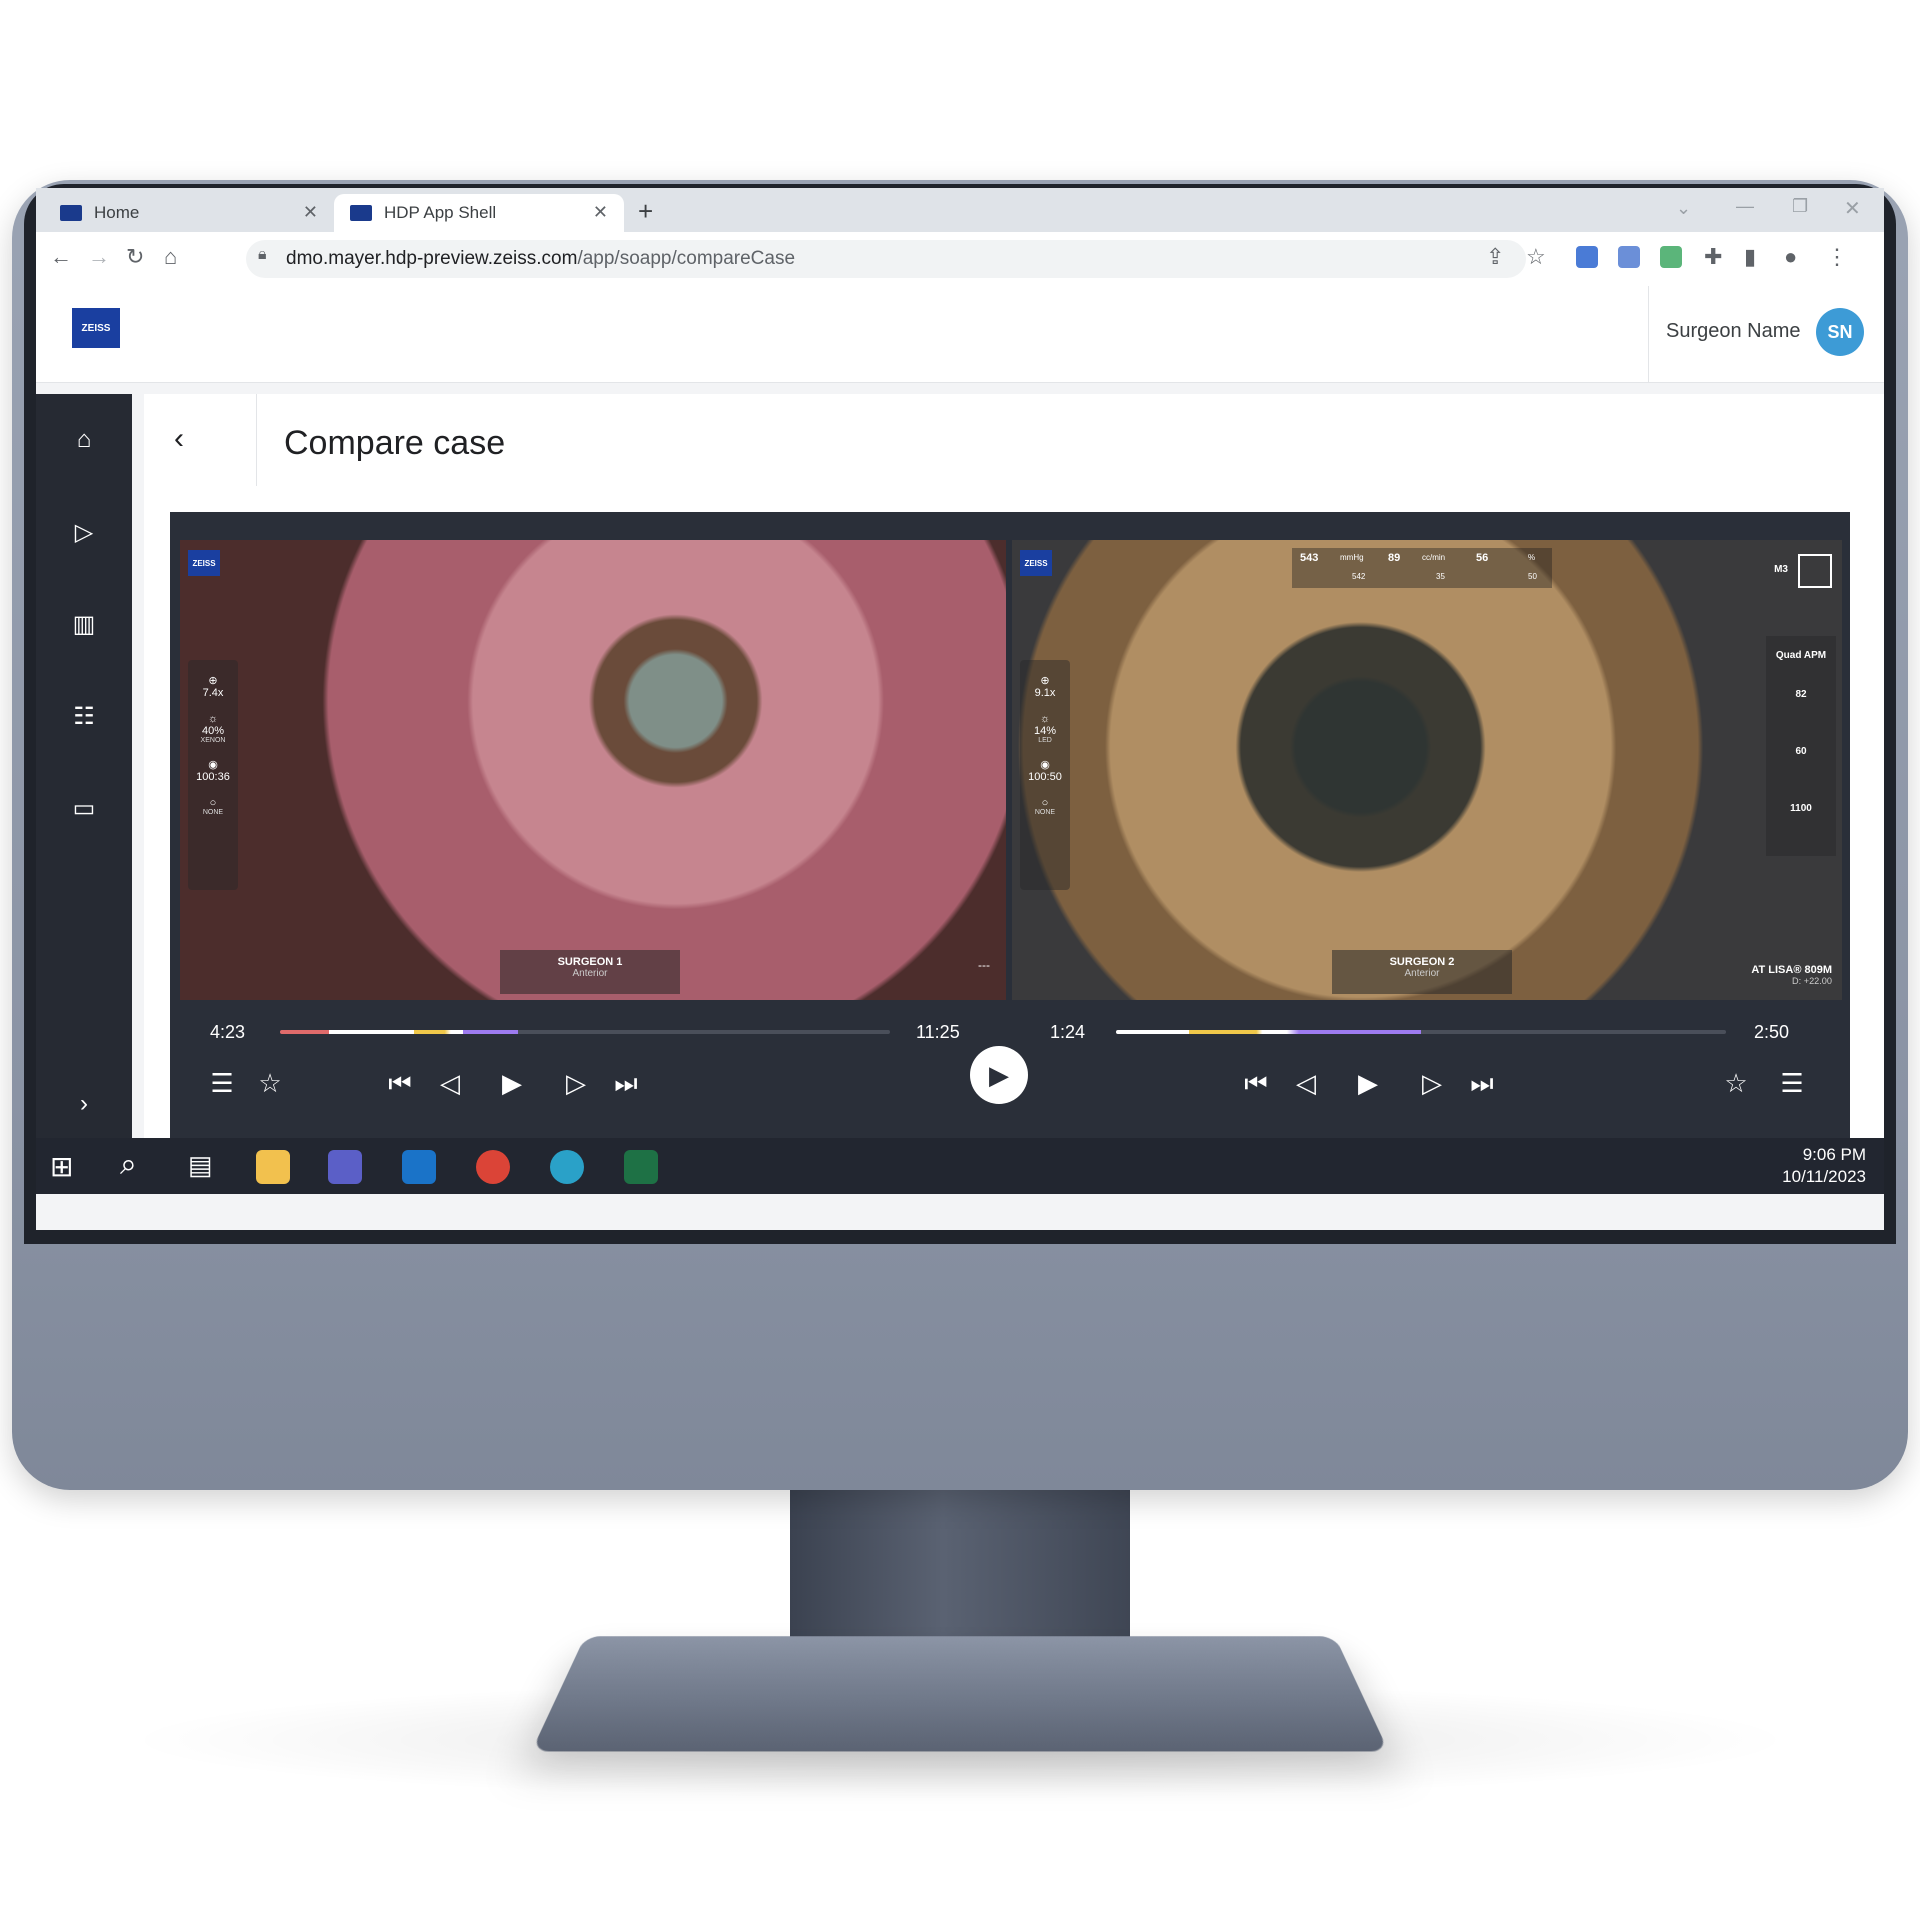 The width and height of the screenshot is (1920, 1920). What do you see at coordinates (1801, 808) in the screenshot?
I see `device-value: 1100` at bounding box center [1801, 808].